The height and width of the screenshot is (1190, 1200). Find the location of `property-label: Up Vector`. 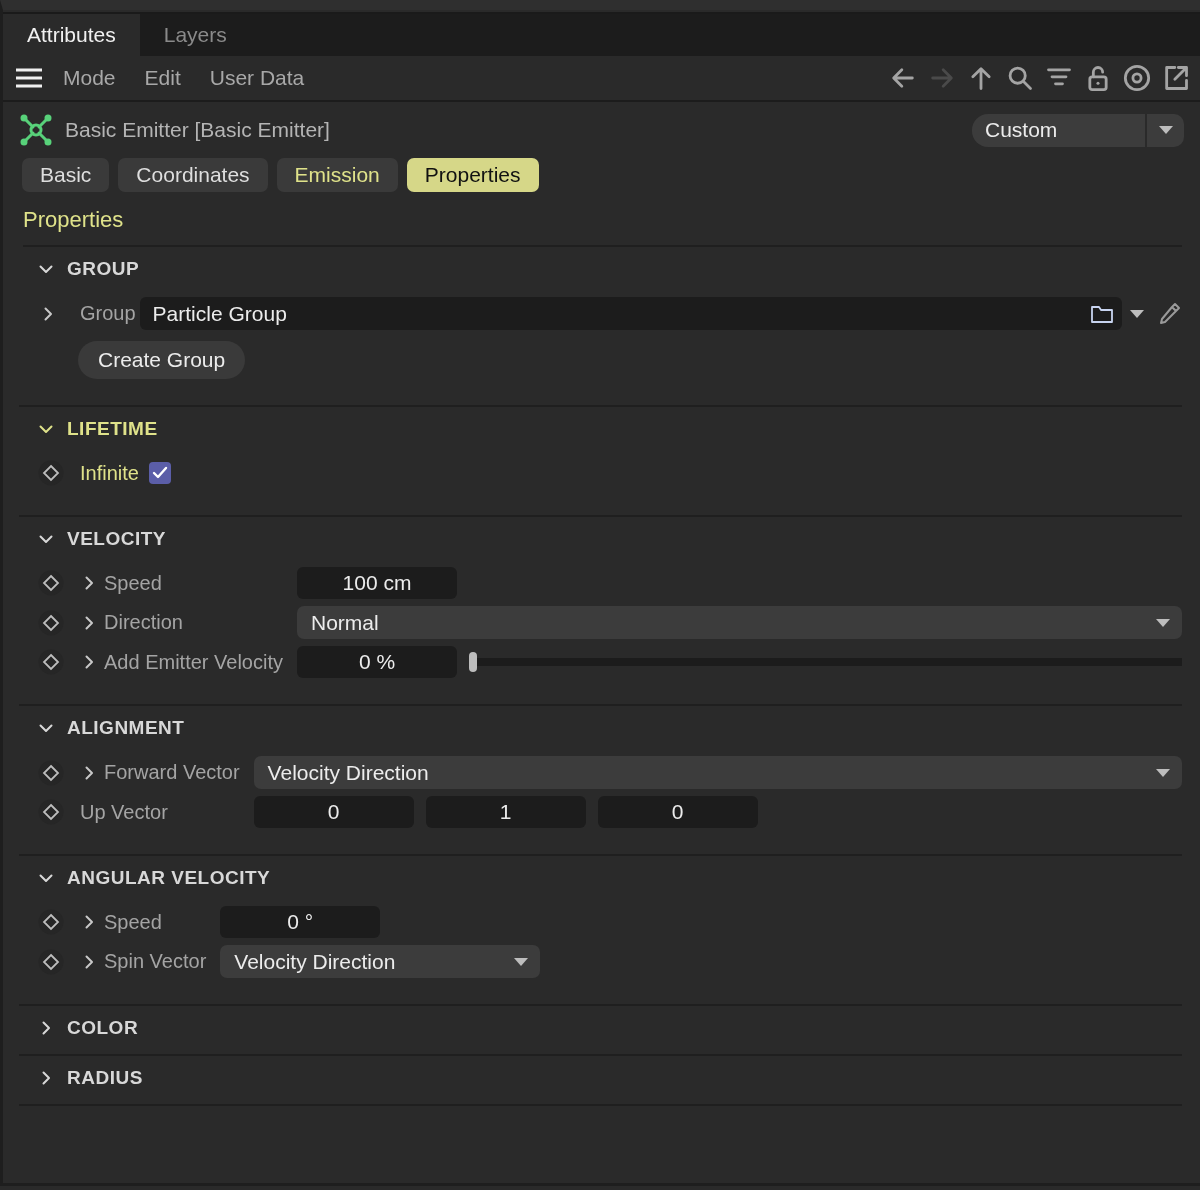

property-label: Up Vector is located at coordinates (124, 812).